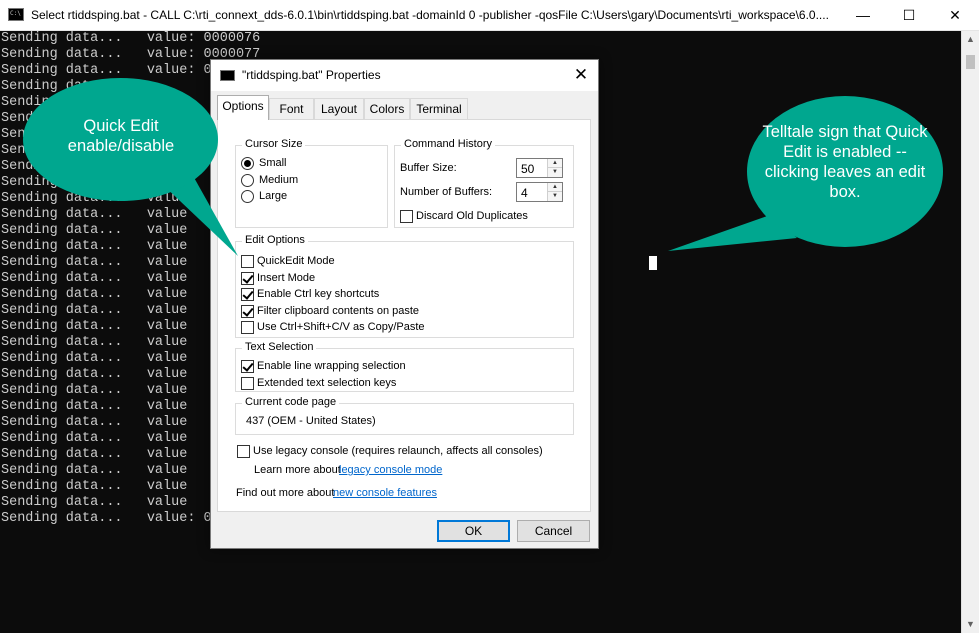 The height and width of the screenshot is (633, 979). Describe the element at coordinates (404, 75) in the screenshot. I see `dialog-titlebar: "rtiddsping.bat" Properties ✕` at that location.